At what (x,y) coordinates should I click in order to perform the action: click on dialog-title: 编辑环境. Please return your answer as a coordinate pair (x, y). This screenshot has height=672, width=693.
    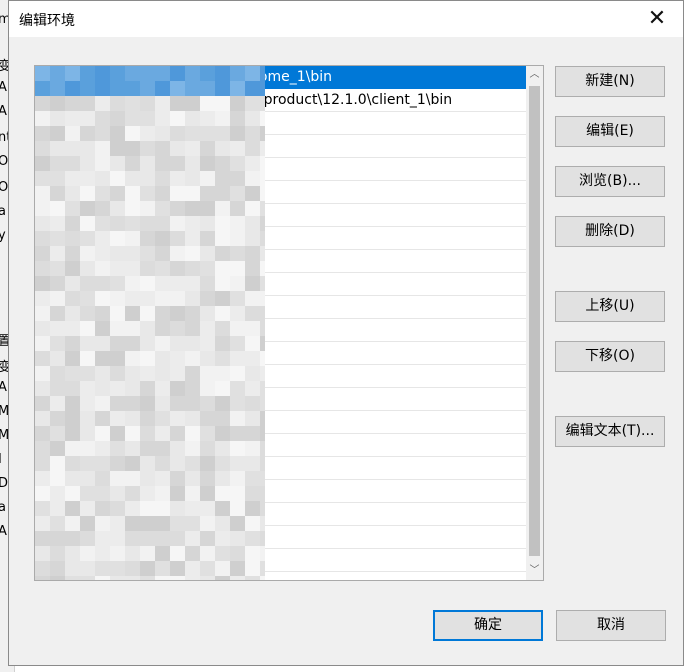
    Looking at the image, I should click on (47, 21).